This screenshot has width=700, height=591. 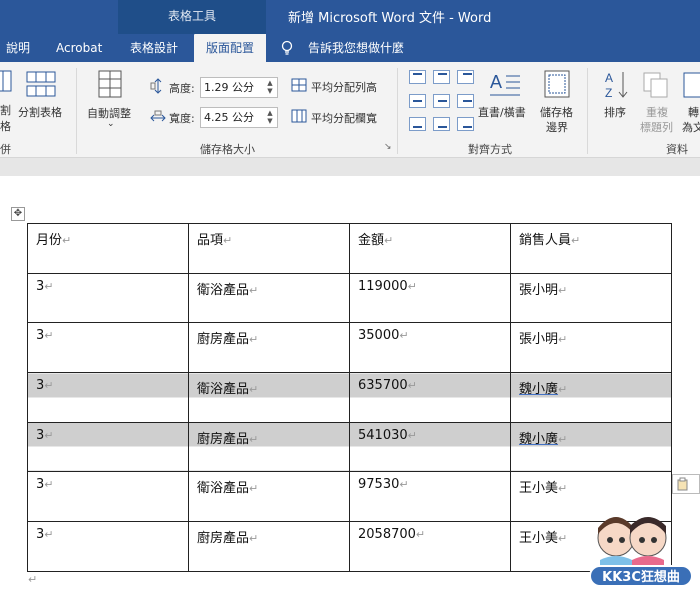 What do you see at coordinates (441, 124) in the screenshot?
I see `align-bottom-center-button` at bounding box center [441, 124].